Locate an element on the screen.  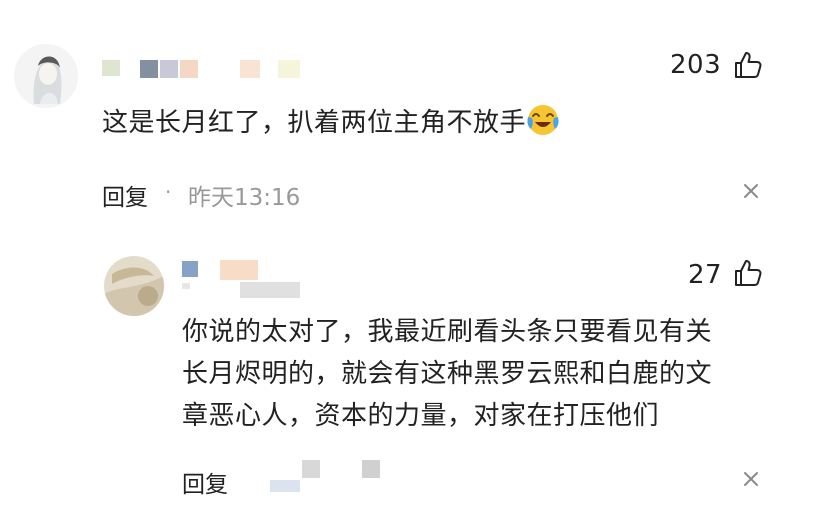
reply-text-line: 章恶心人，资本的力量，对家在打压他们 is located at coordinates (421, 416).